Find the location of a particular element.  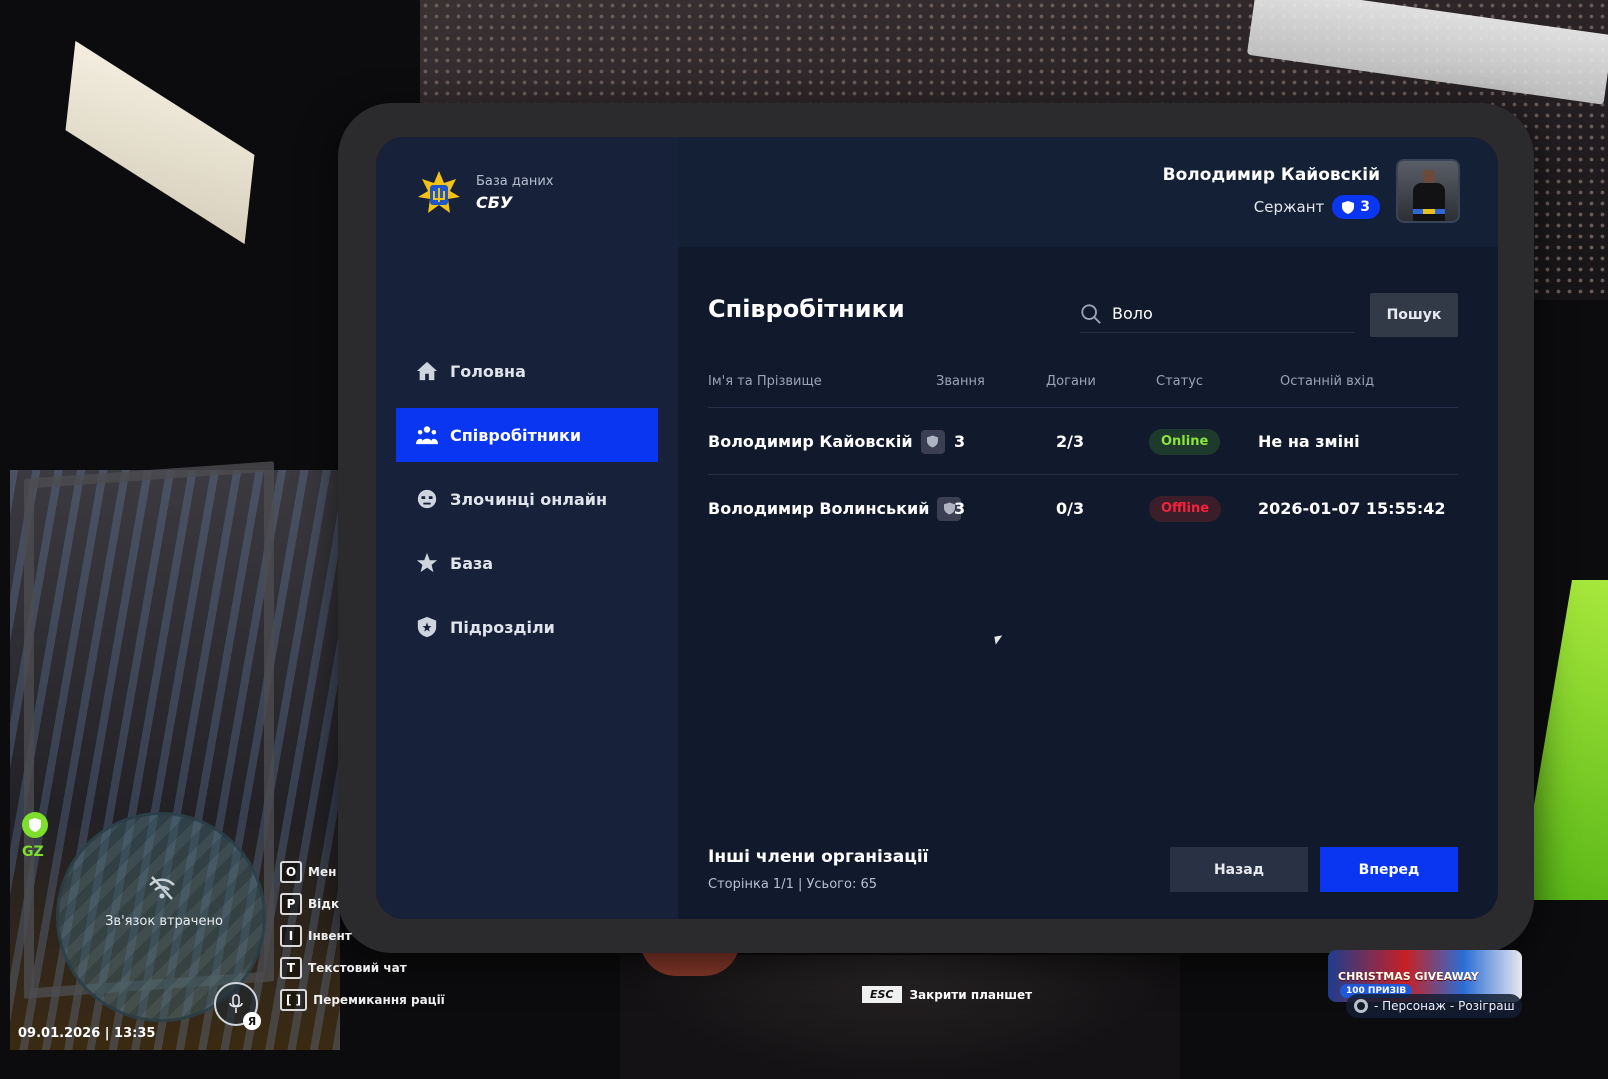

column-header-reprimands: Догани is located at coordinates (1071, 381).